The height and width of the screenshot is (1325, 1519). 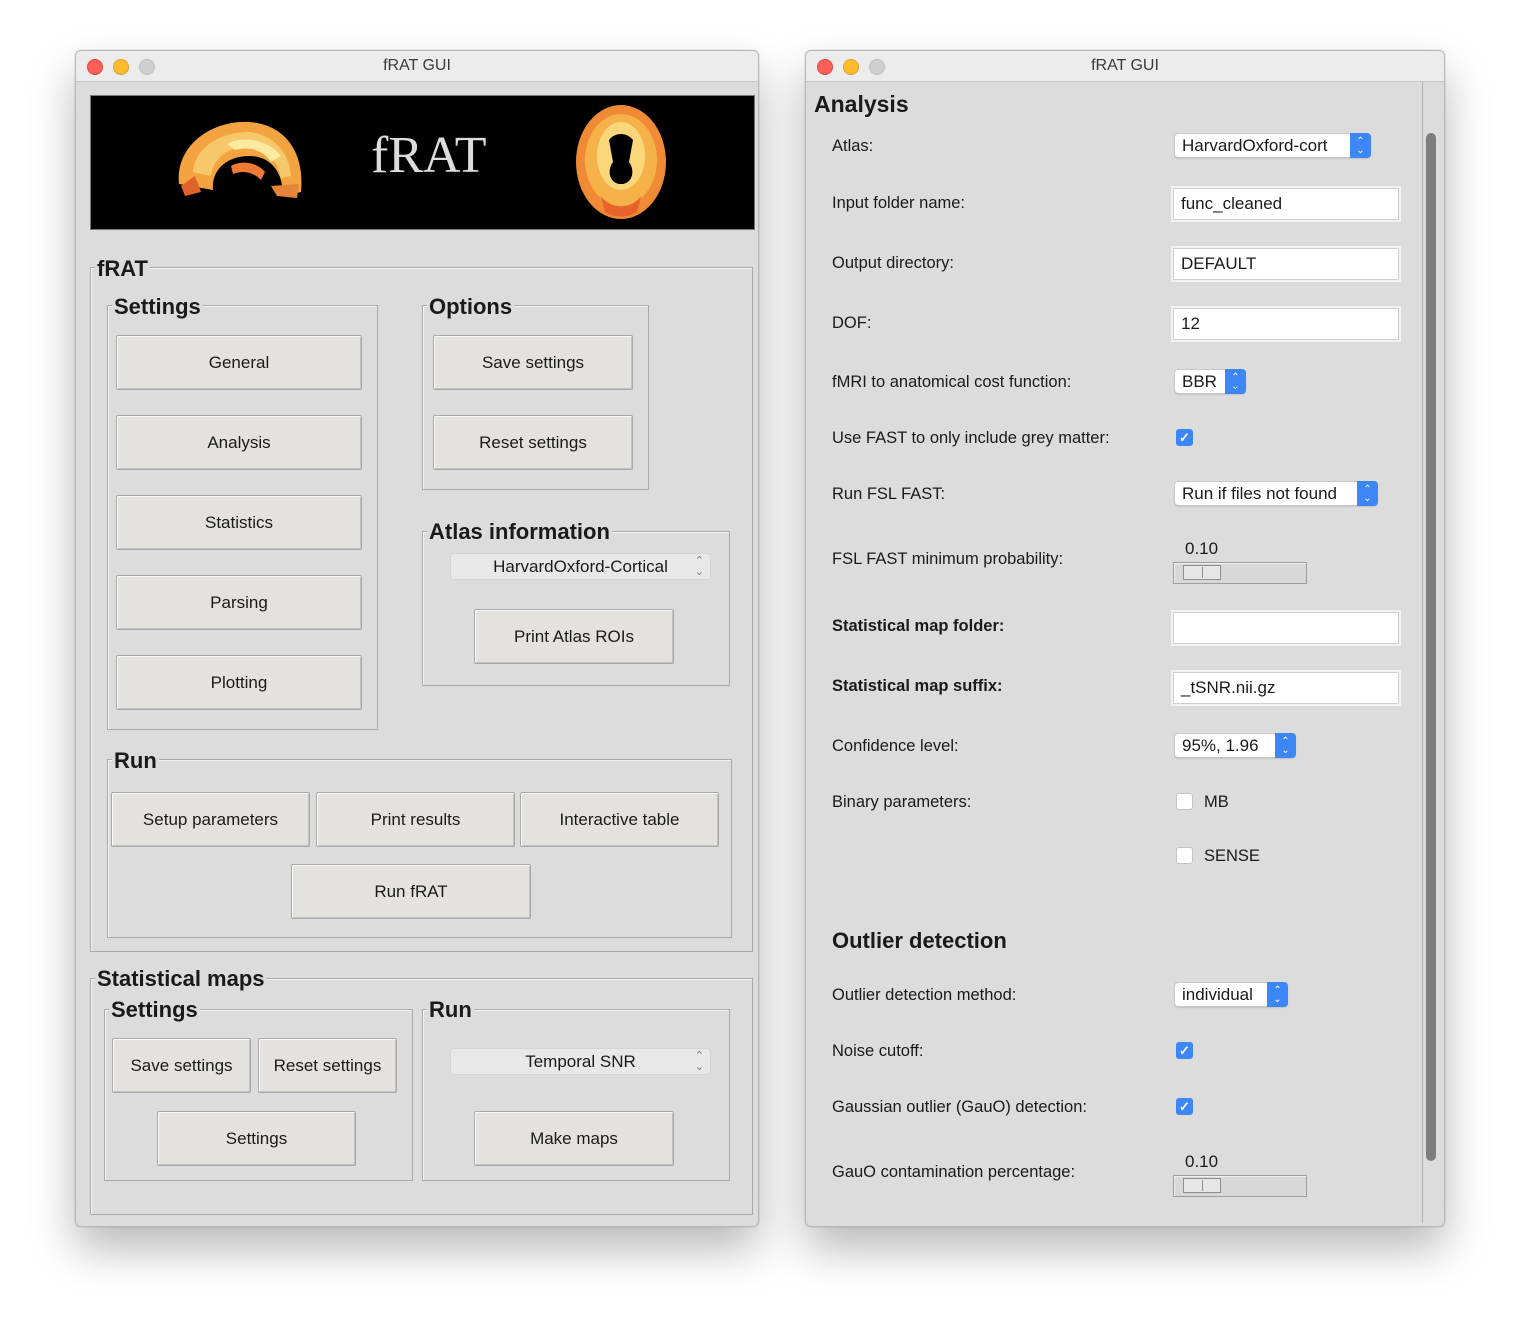 I want to click on sense-label: SENSE, so click(x=1232, y=856).